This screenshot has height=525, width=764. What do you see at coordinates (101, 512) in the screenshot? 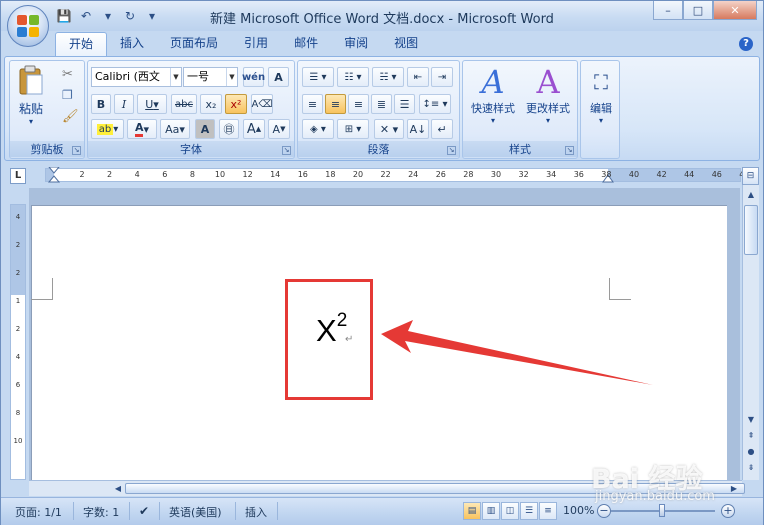
I see `word-count: 字数: 1` at bounding box center [101, 512].